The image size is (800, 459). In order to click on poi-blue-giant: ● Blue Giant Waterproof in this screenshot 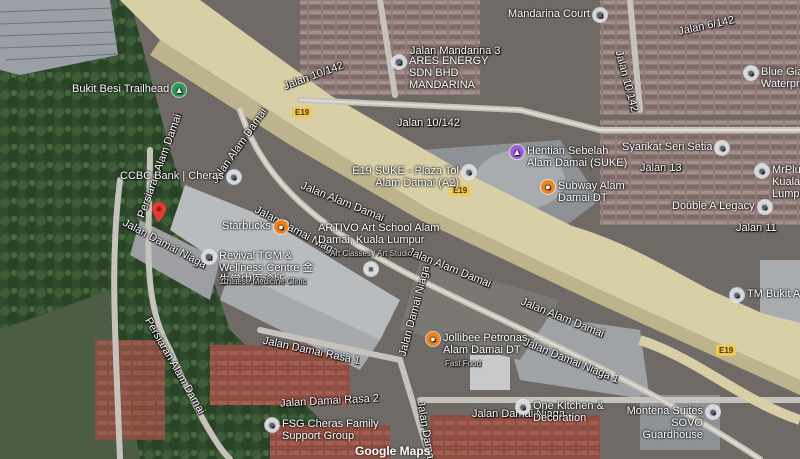, I will do `click(772, 78)`.